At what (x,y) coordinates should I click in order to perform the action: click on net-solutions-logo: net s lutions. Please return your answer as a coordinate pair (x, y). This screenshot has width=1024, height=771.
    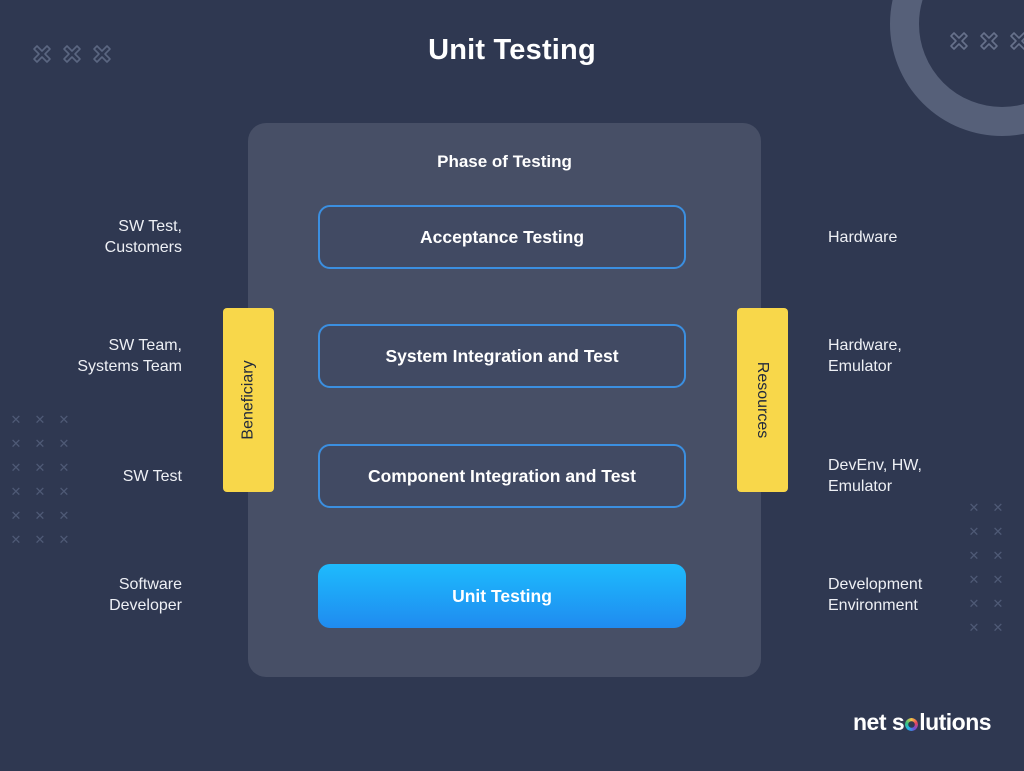
    Looking at the image, I should click on (922, 722).